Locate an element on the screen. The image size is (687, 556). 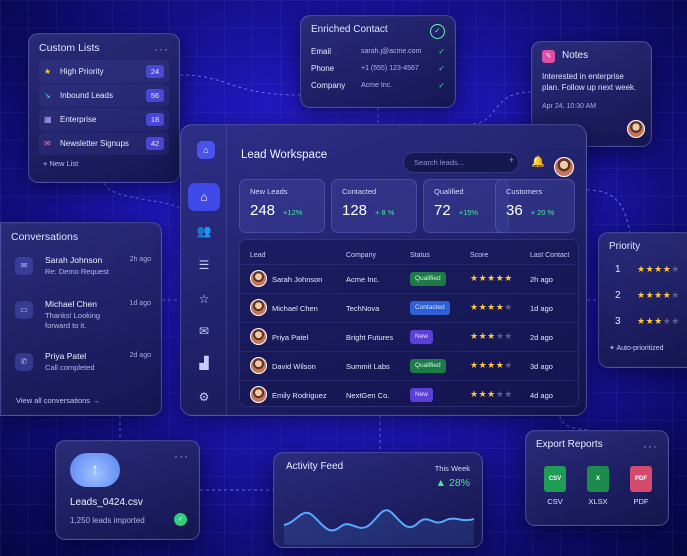
star-rating: ★★★★★ is located at coordinates (658, 321).